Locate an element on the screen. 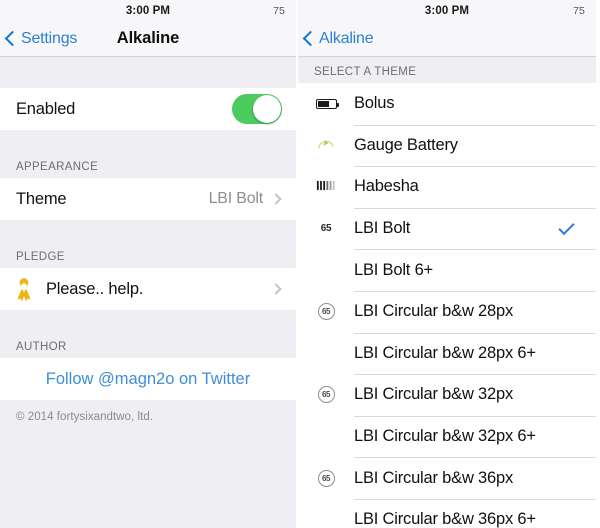  number-65-icon: 65 is located at coordinates (326, 229).